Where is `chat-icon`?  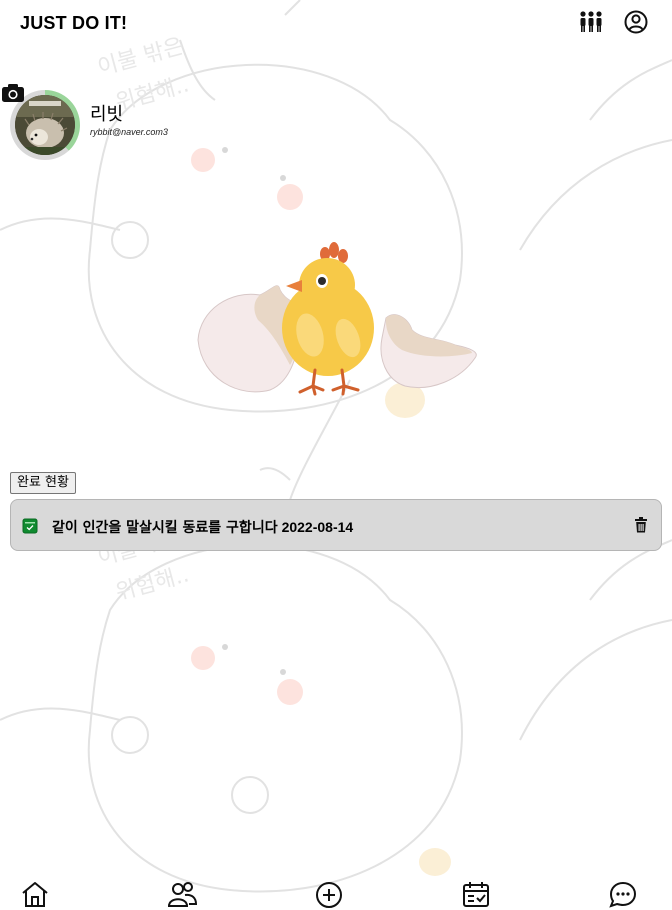
chat-icon is located at coordinates (623, 894).